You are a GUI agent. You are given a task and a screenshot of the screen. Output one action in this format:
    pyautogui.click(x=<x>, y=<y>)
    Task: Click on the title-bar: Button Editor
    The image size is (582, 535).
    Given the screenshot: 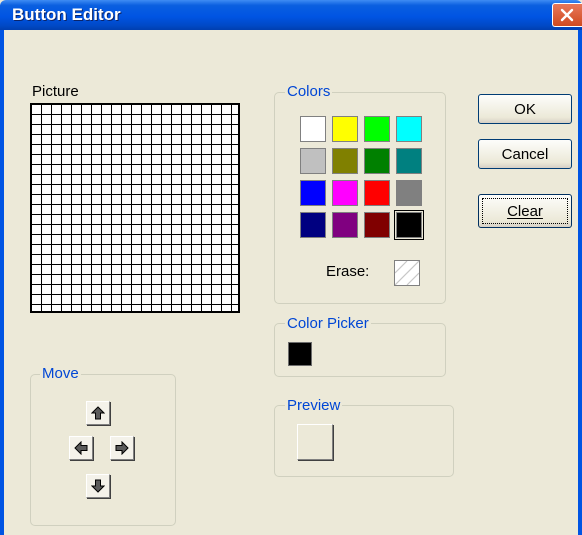 What is the action you would take?
    pyautogui.click(x=291, y=15)
    